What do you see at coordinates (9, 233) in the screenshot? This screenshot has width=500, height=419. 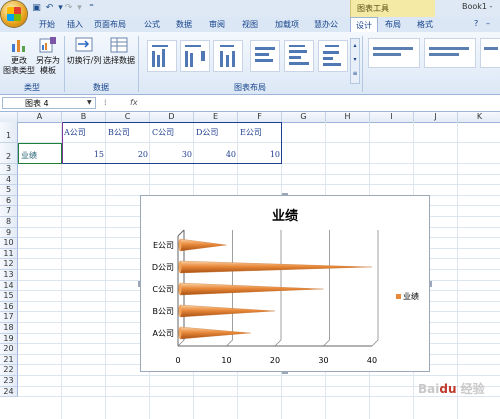 I see `row-header-9: 9` at bounding box center [9, 233].